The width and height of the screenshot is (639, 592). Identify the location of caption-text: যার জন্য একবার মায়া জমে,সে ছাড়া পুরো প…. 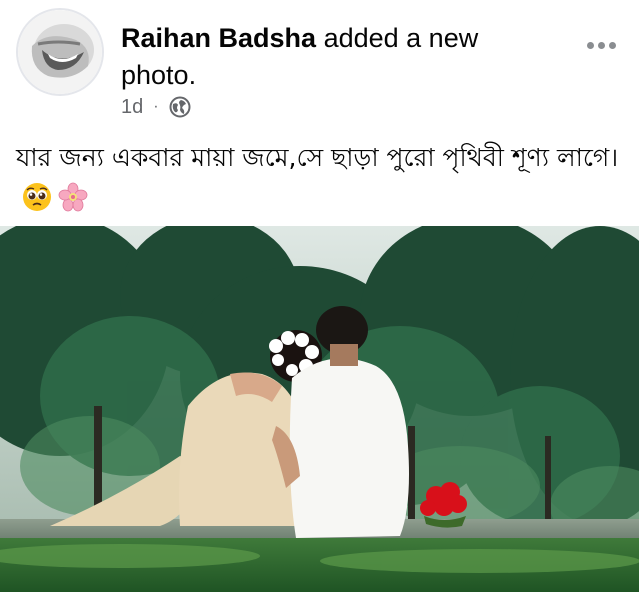
(317, 157).